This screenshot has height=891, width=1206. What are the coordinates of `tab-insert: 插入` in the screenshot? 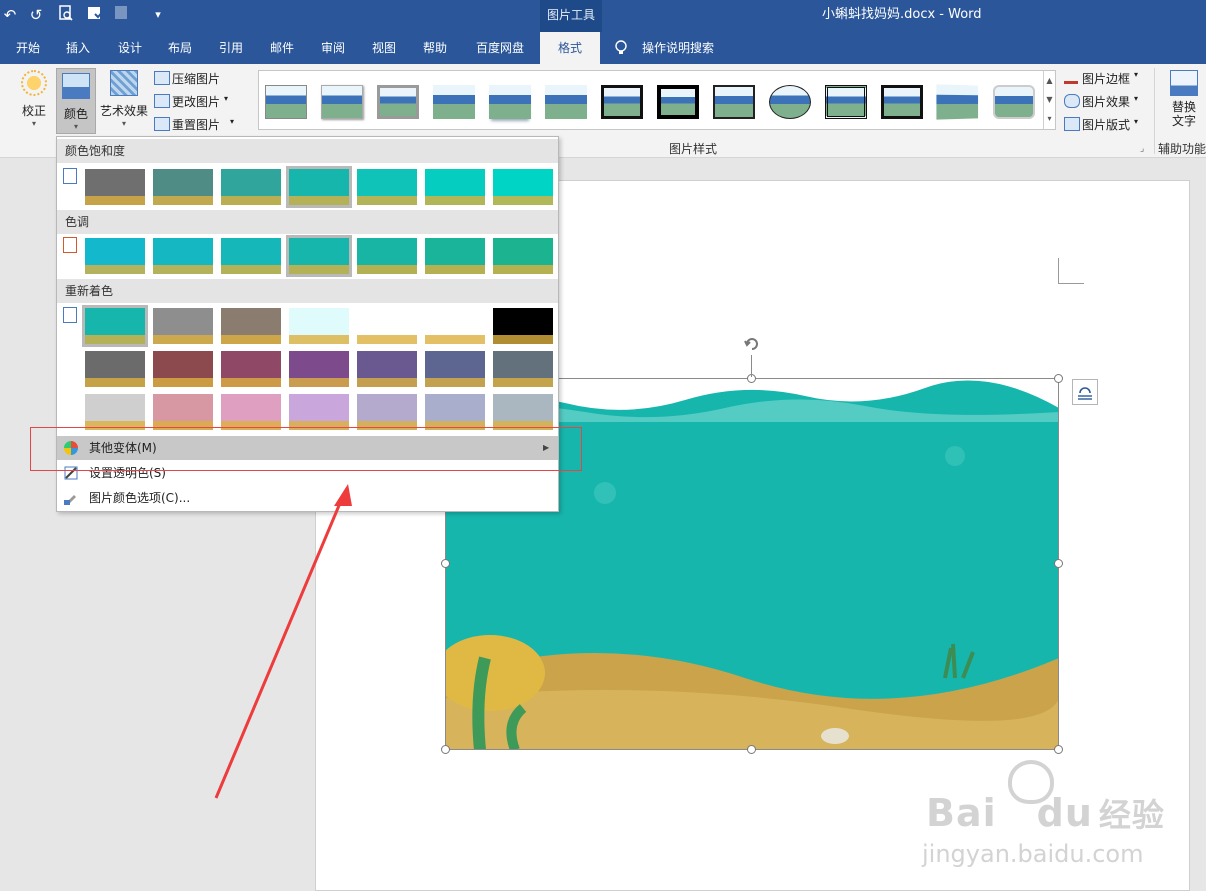 It's located at (78, 48).